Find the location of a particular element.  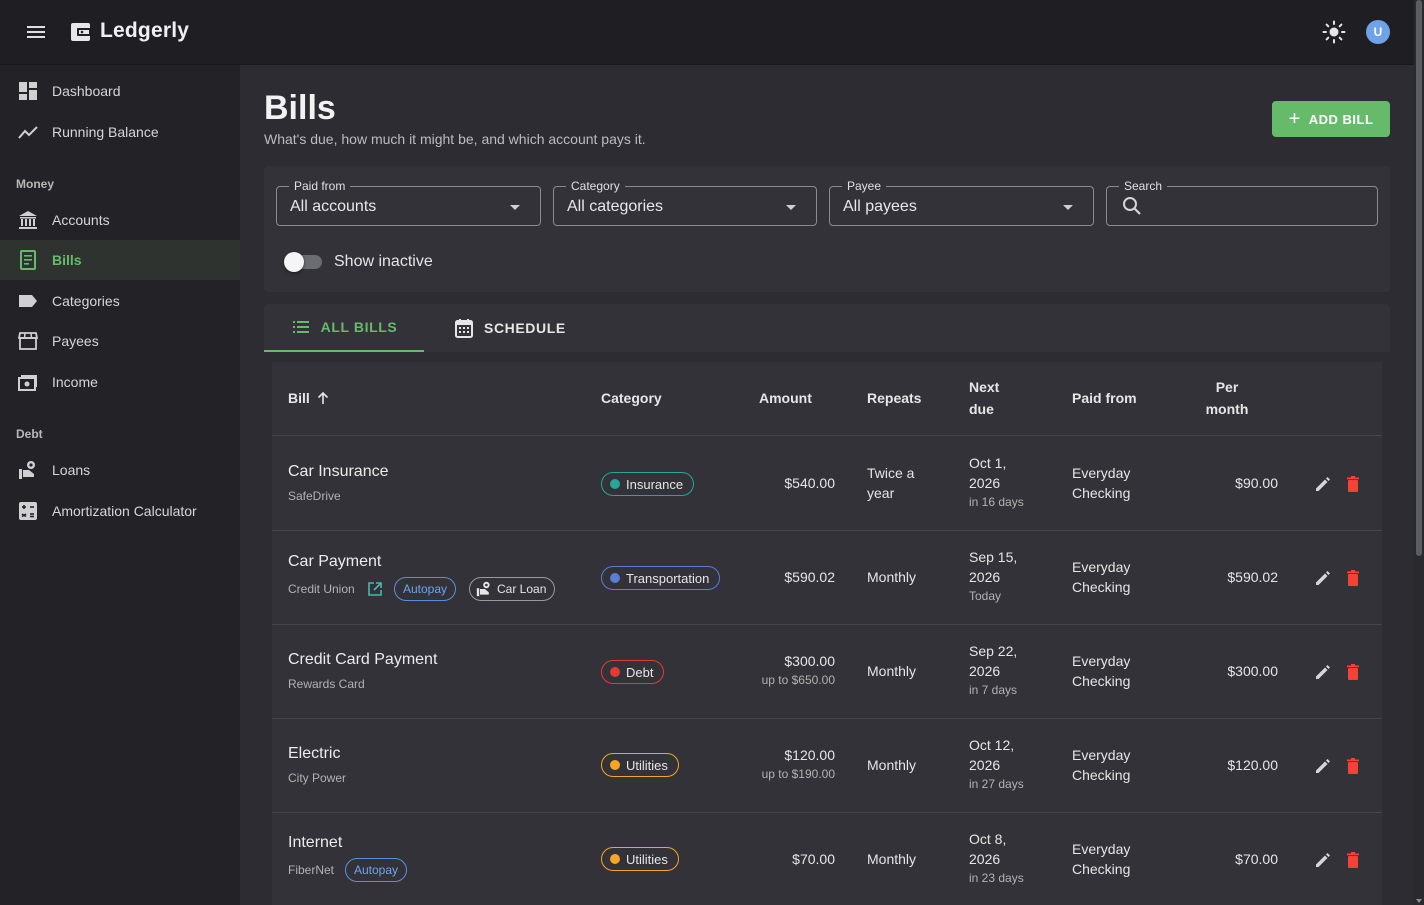

user-avatar: U is located at coordinates (1378, 32).